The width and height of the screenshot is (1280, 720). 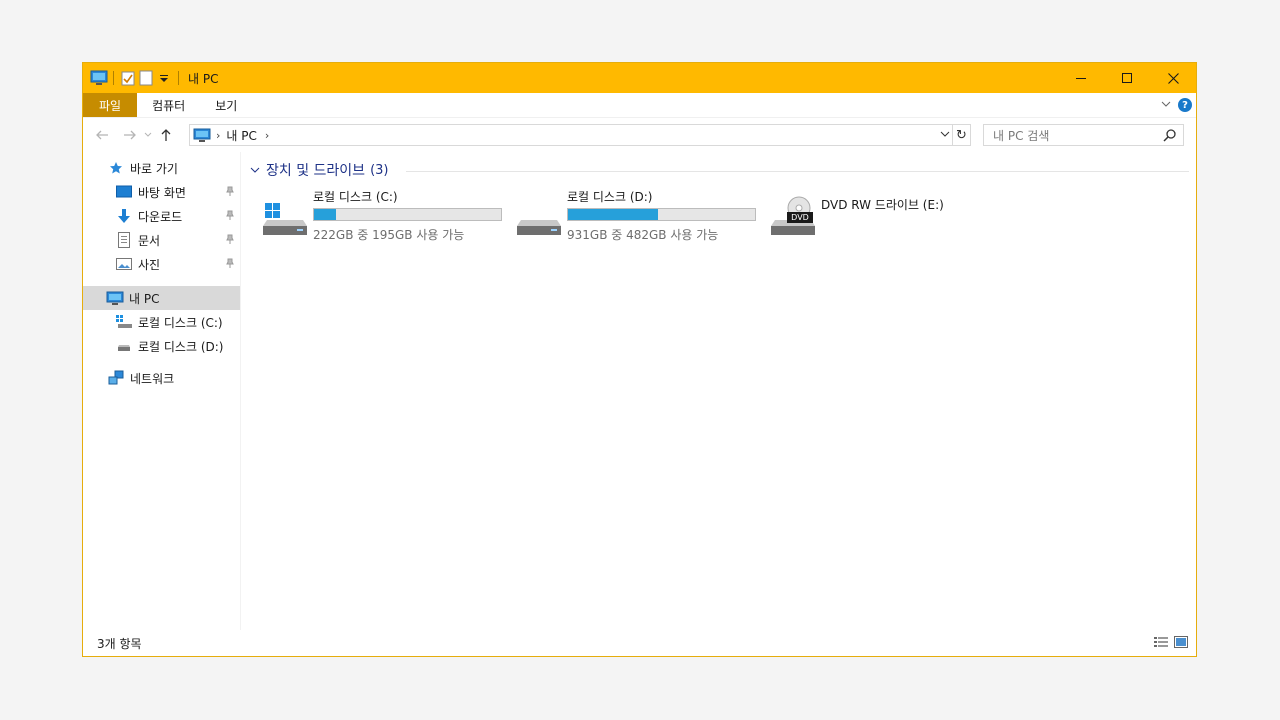 I want to click on desktop-icon, so click(x=124, y=192).